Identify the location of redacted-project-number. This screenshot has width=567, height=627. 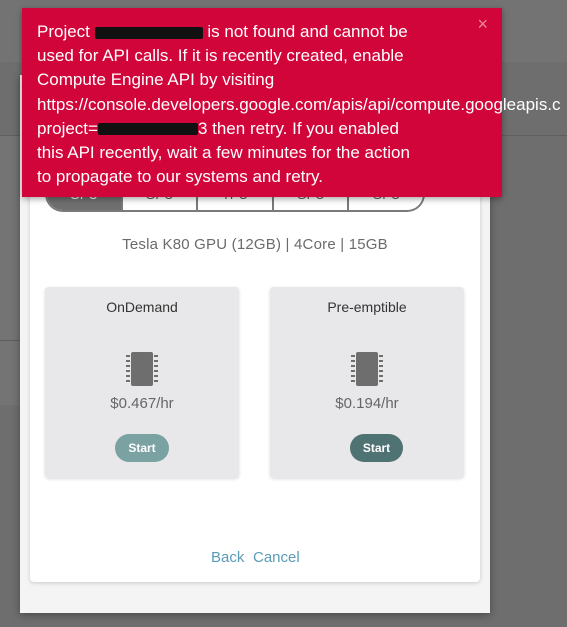
(147, 129).